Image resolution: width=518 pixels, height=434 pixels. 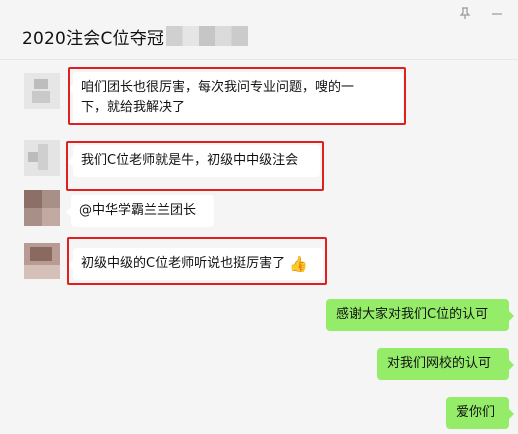 What do you see at coordinates (439, 363) in the screenshot?
I see `message-text: 对我们网校的认可` at bounding box center [439, 363].